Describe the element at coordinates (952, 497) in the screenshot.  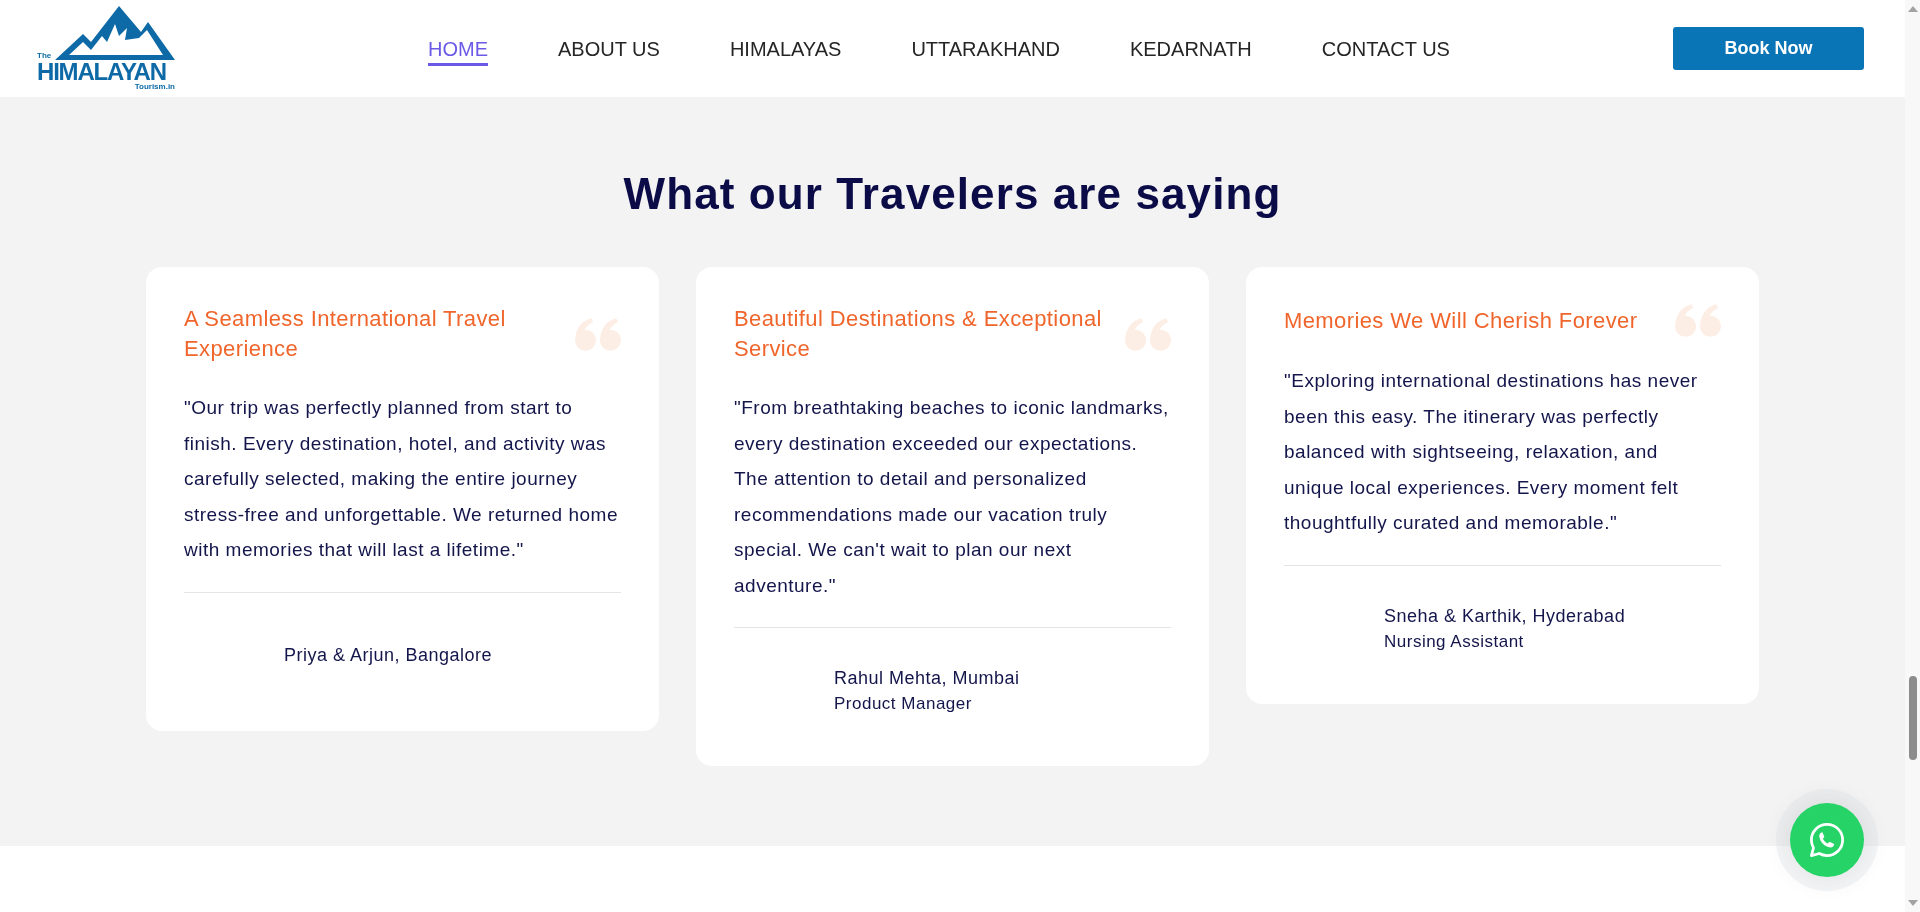
I see `testimonial-quote: "From breathtaking beaches to iconic landmarks, every destination exceeded our expectations. The attention to detail and personalized recommendations made our vacation truly special. We can't wait to plan our next adventure."` at that location.